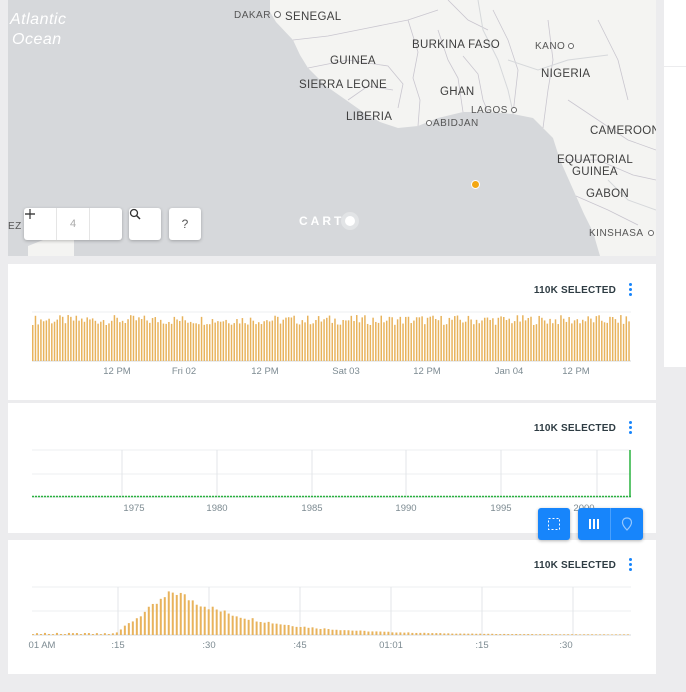 The width and height of the screenshot is (686, 692). What do you see at coordinates (117, 371) in the screenshot?
I see `axis-tick-label: 12 PM` at bounding box center [117, 371].